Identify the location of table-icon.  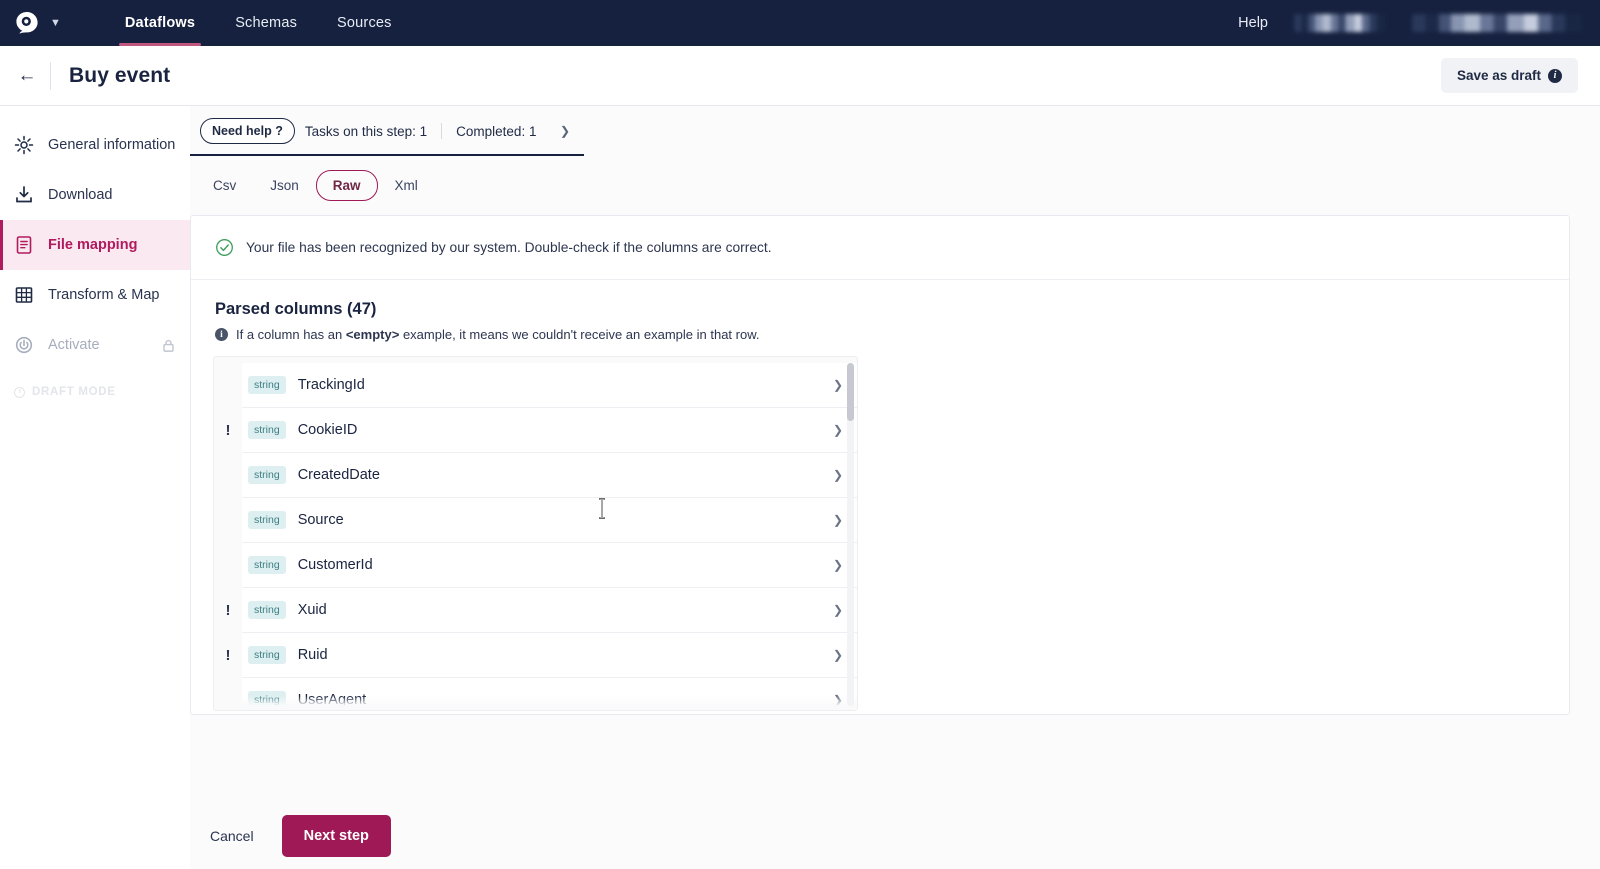
(24, 295).